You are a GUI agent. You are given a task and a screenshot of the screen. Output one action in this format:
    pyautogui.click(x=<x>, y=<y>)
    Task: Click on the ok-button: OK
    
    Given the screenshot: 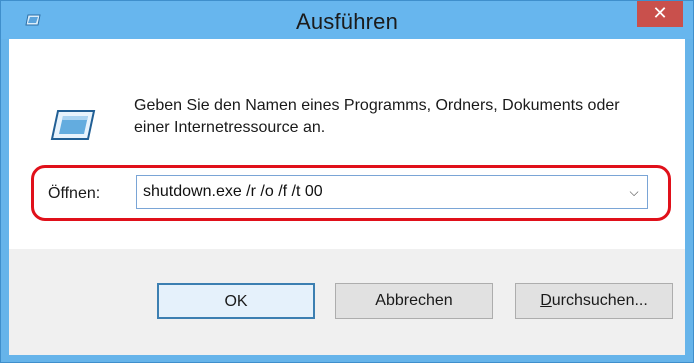 What is the action you would take?
    pyautogui.click(x=236, y=301)
    